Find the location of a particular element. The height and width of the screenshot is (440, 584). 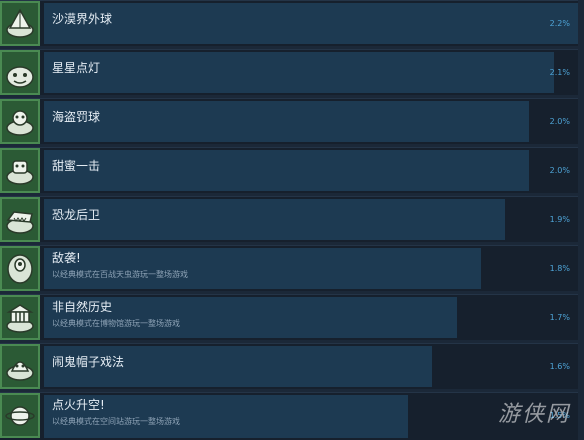

achievement-row: 恐龙后卫 1.9% is located at coordinates (289, 219).